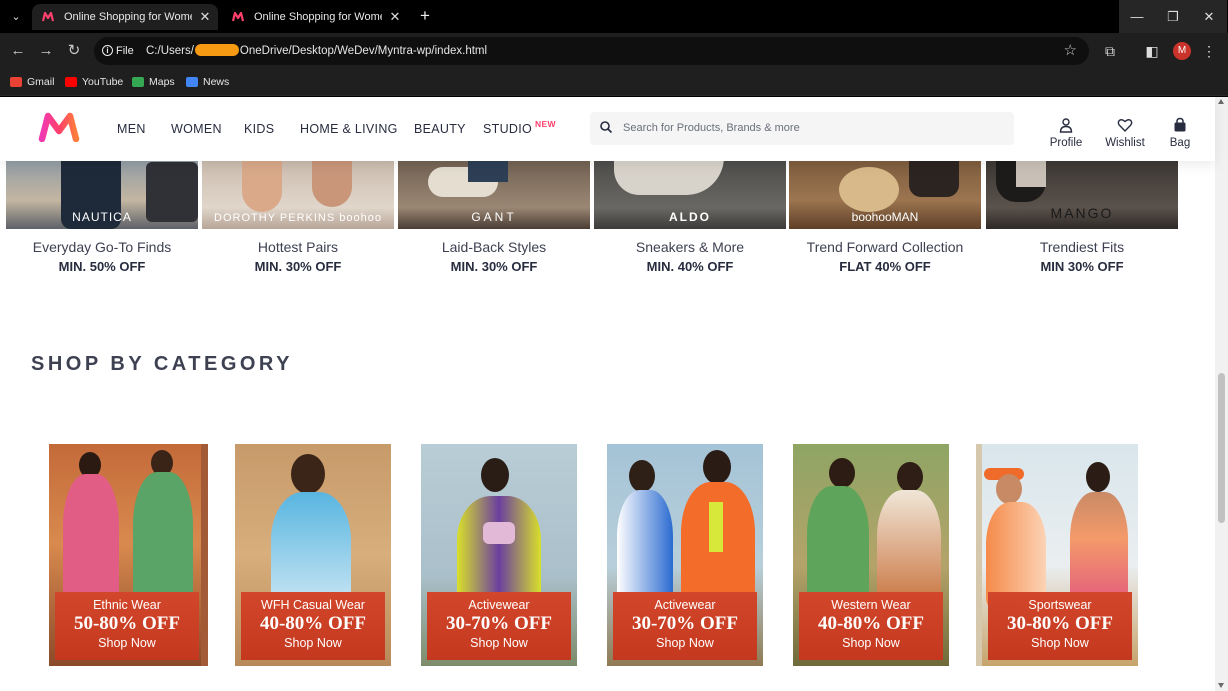  What do you see at coordinates (313, 555) in the screenshot?
I see `category-card-wfh-casual-wear: WFH Casual Wear 40-80% OFF Shop Now` at bounding box center [313, 555].